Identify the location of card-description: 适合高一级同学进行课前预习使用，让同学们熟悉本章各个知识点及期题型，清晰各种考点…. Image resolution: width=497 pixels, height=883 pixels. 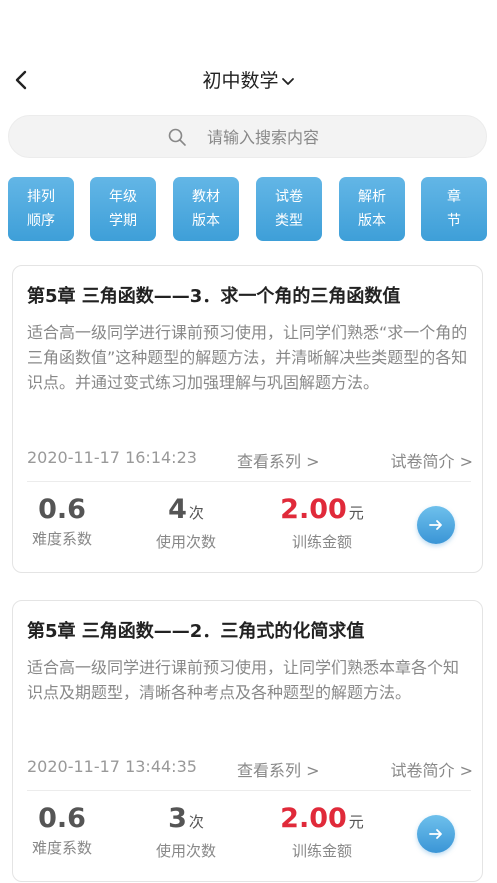
(243, 680).